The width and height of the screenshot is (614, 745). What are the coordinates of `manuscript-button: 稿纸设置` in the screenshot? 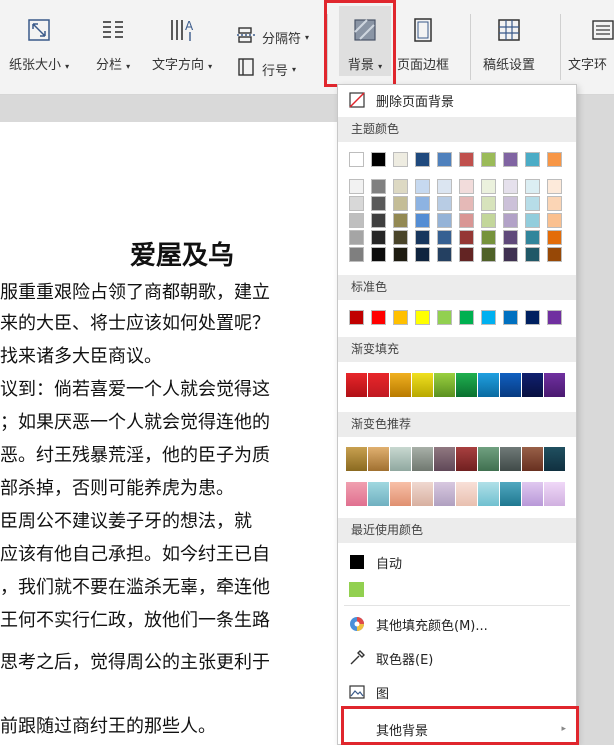 It's located at (509, 44).